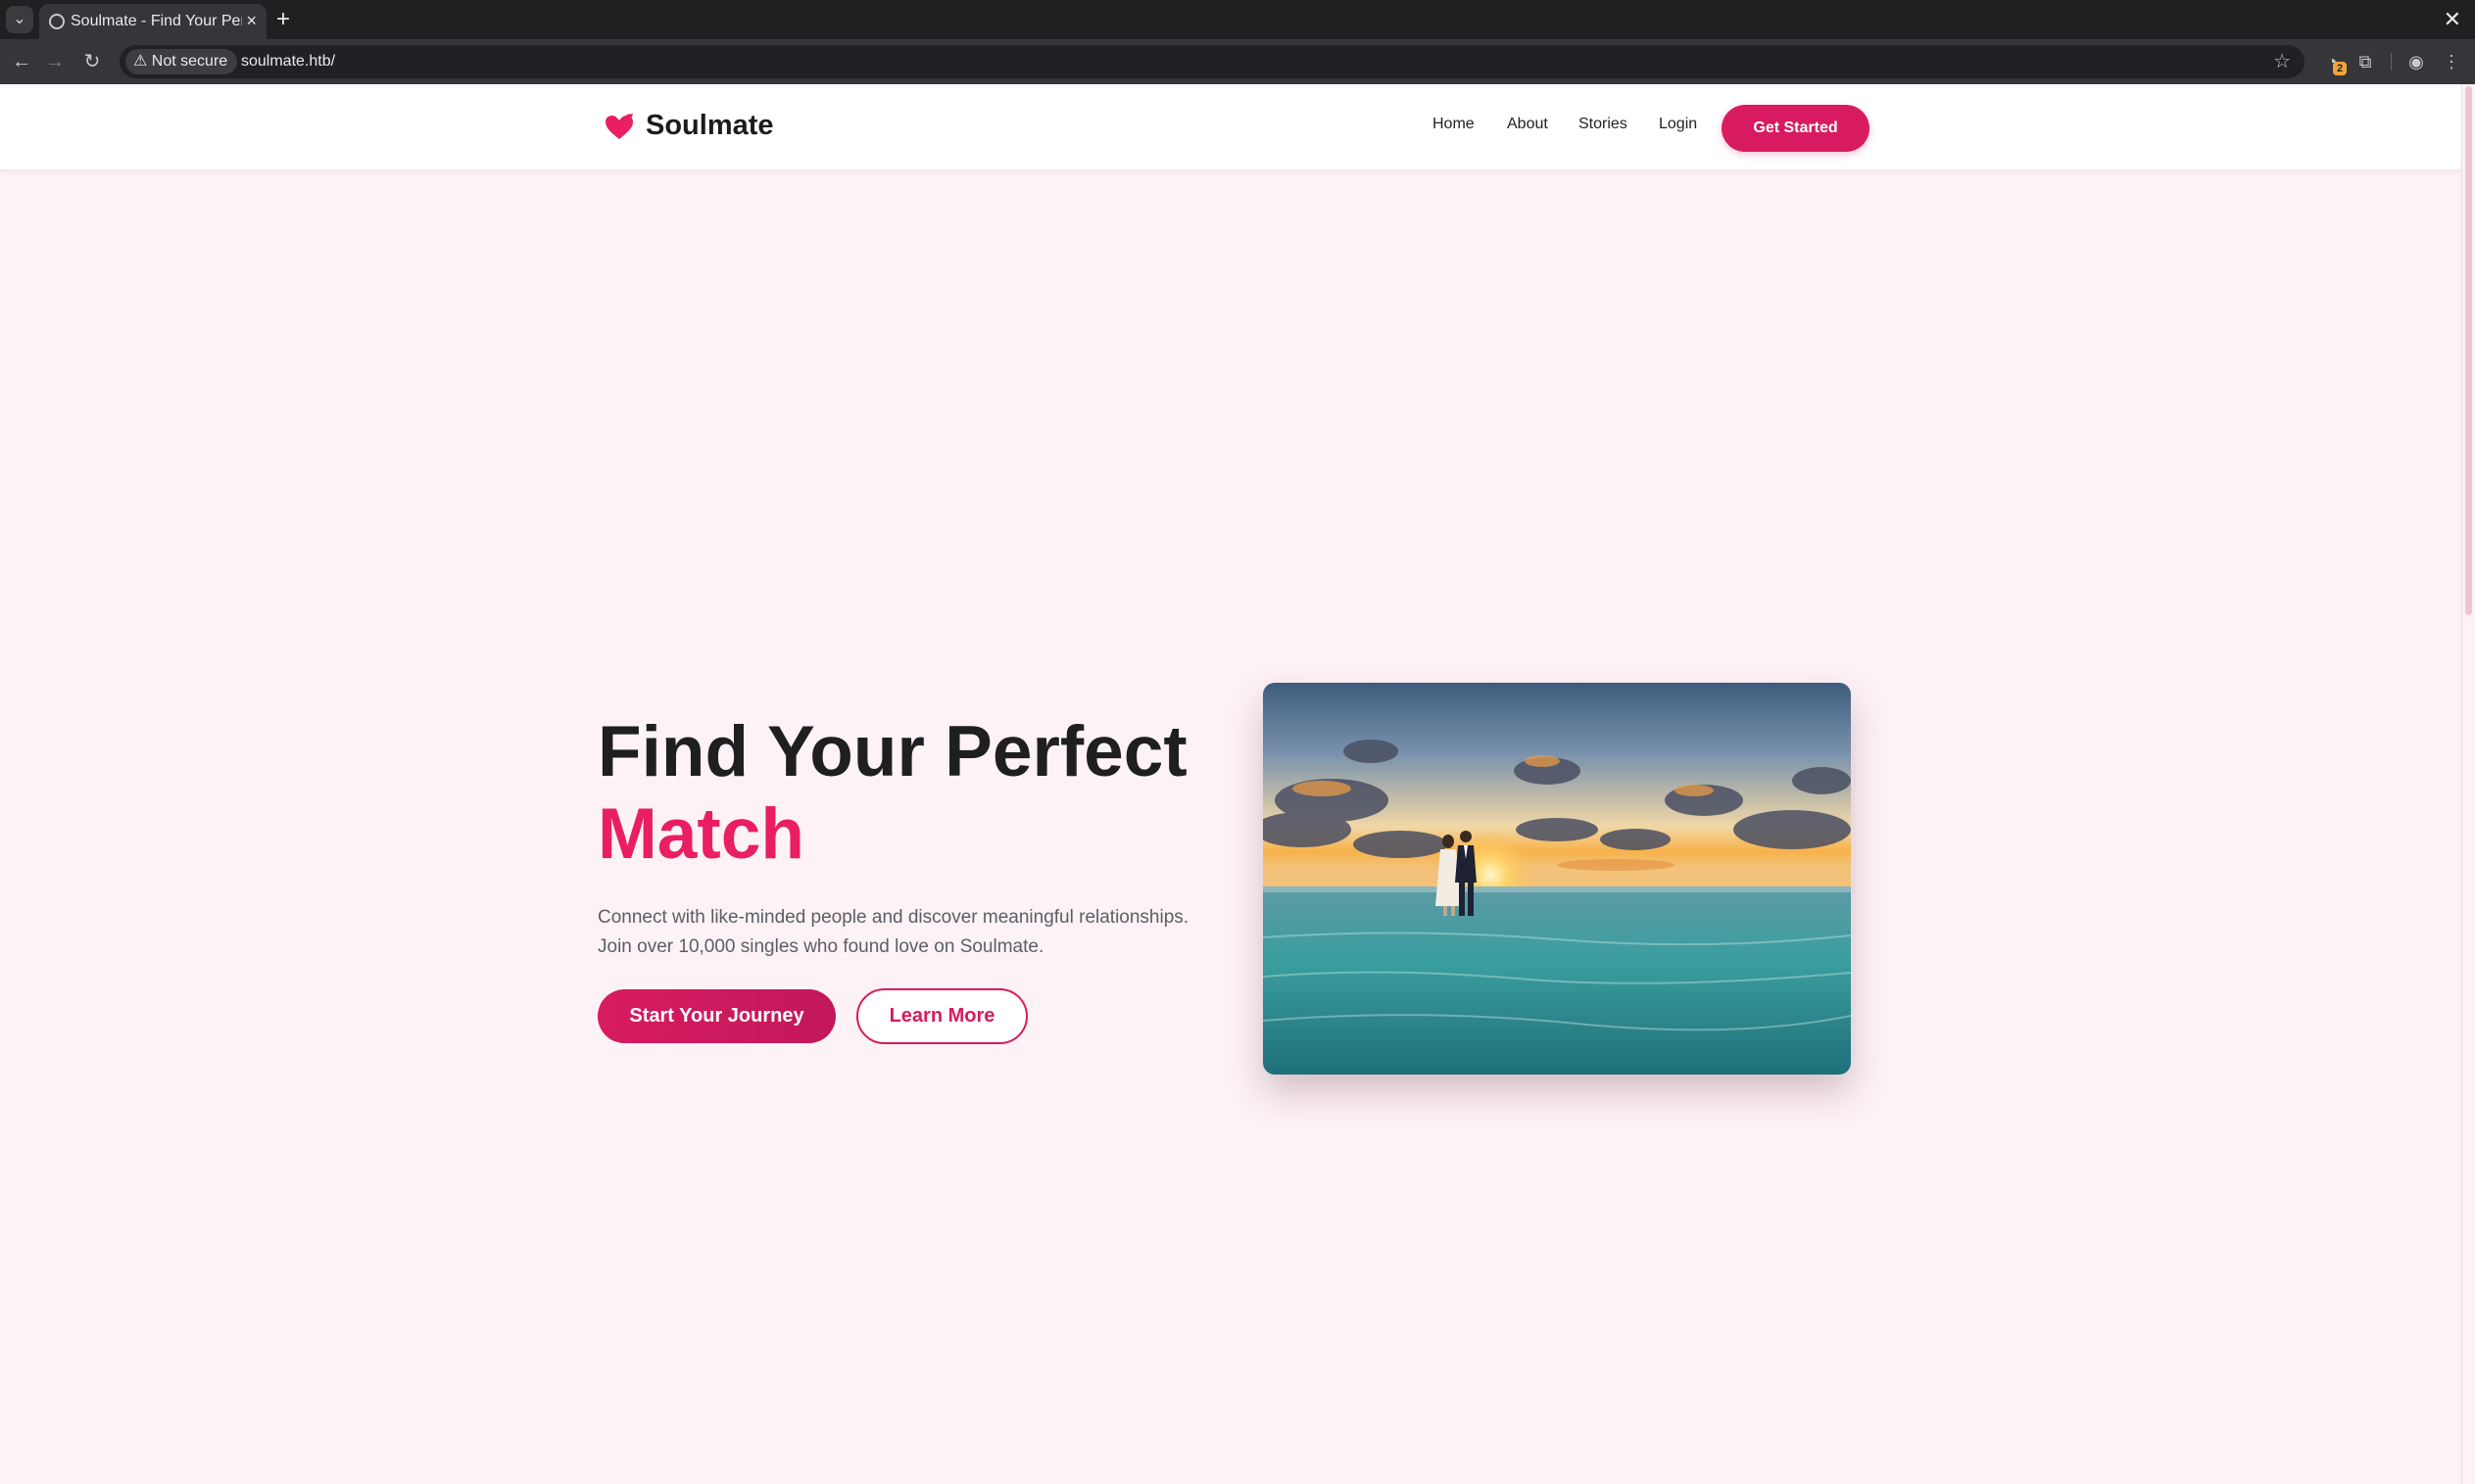 The height and width of the screenshot is (1484, 2475). Describe the element at coordinates (1795, 128) in the screenshot. I see `get-started-button: Get Started` at that location.